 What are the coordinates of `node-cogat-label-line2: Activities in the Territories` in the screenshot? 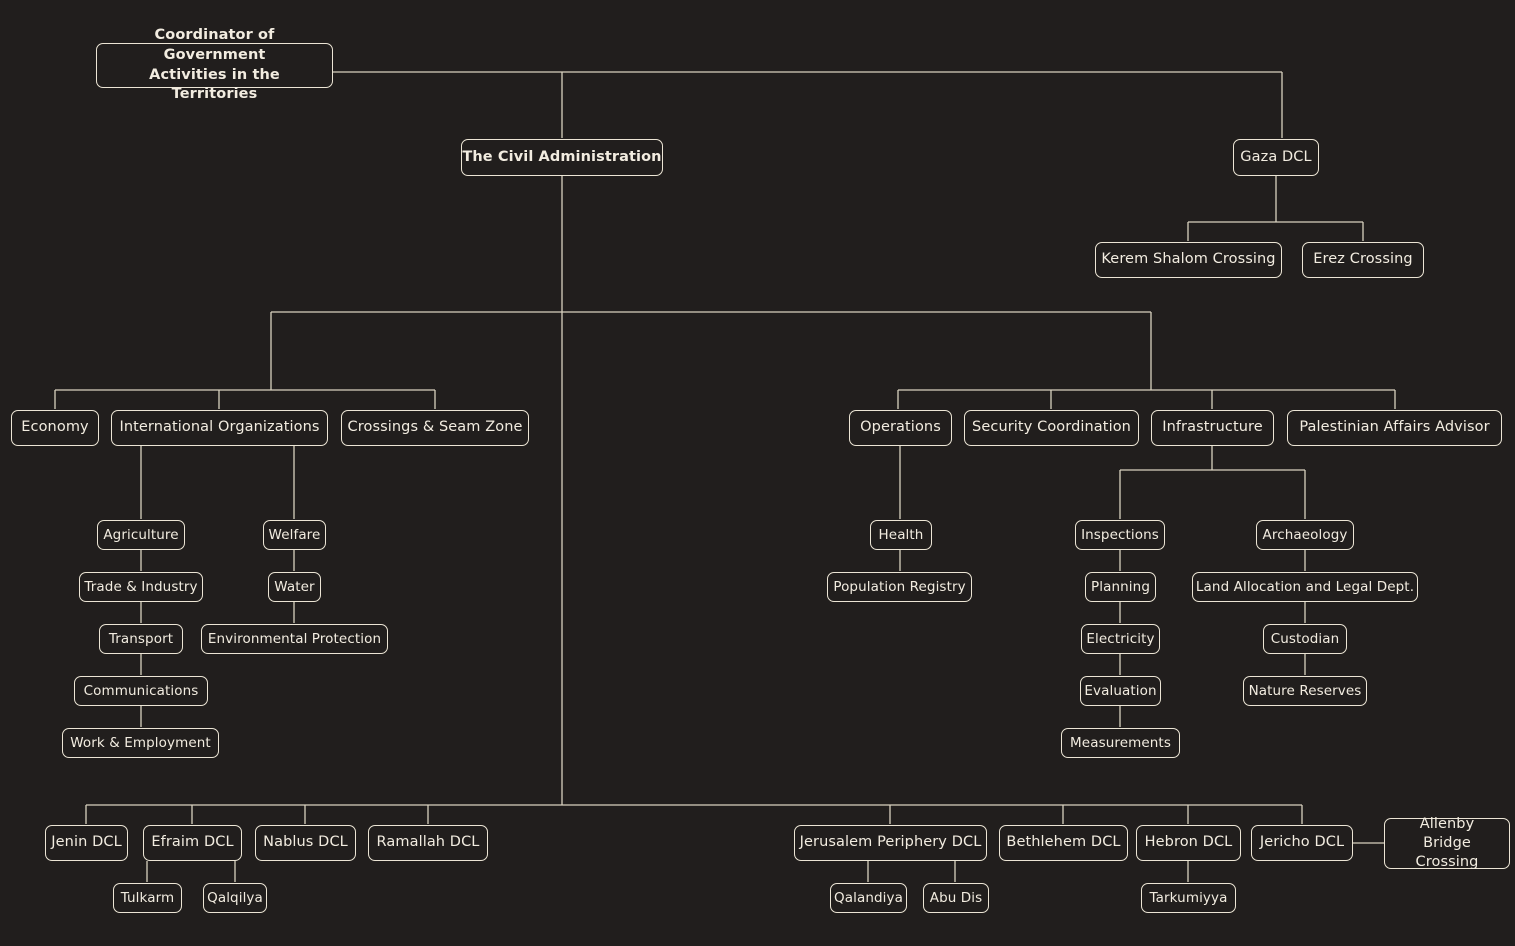 It's located at (214, 84).